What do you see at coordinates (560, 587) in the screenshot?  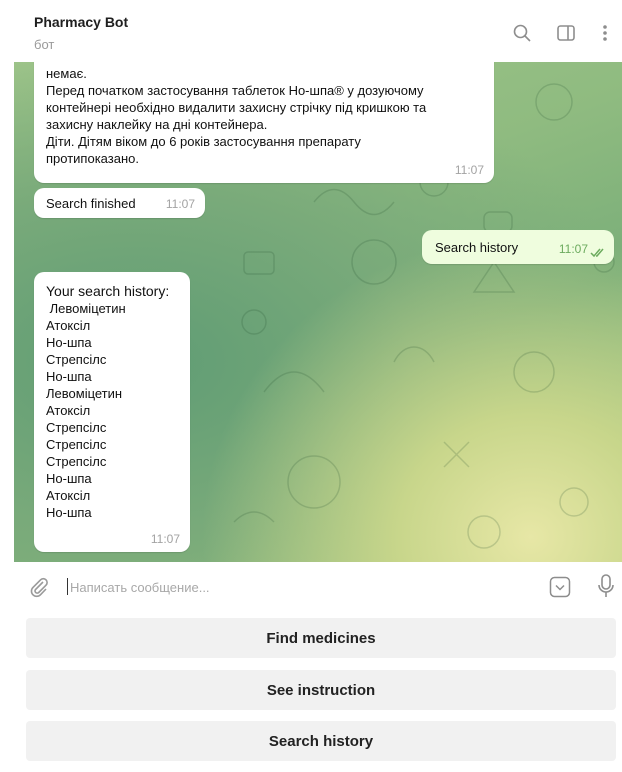 I see `bot-keyboard-icon` at bounding box center [560, 587].